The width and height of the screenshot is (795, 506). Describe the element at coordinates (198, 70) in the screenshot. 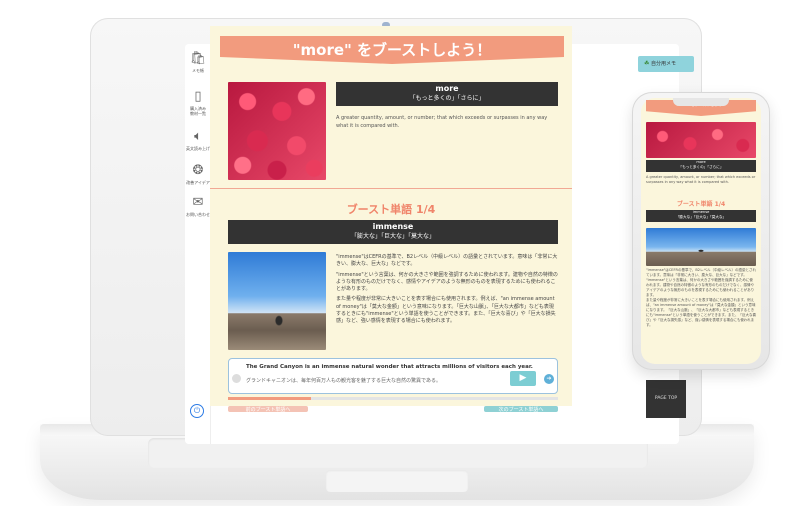

I see `sidebar-item-label: メモ帳` at that location.